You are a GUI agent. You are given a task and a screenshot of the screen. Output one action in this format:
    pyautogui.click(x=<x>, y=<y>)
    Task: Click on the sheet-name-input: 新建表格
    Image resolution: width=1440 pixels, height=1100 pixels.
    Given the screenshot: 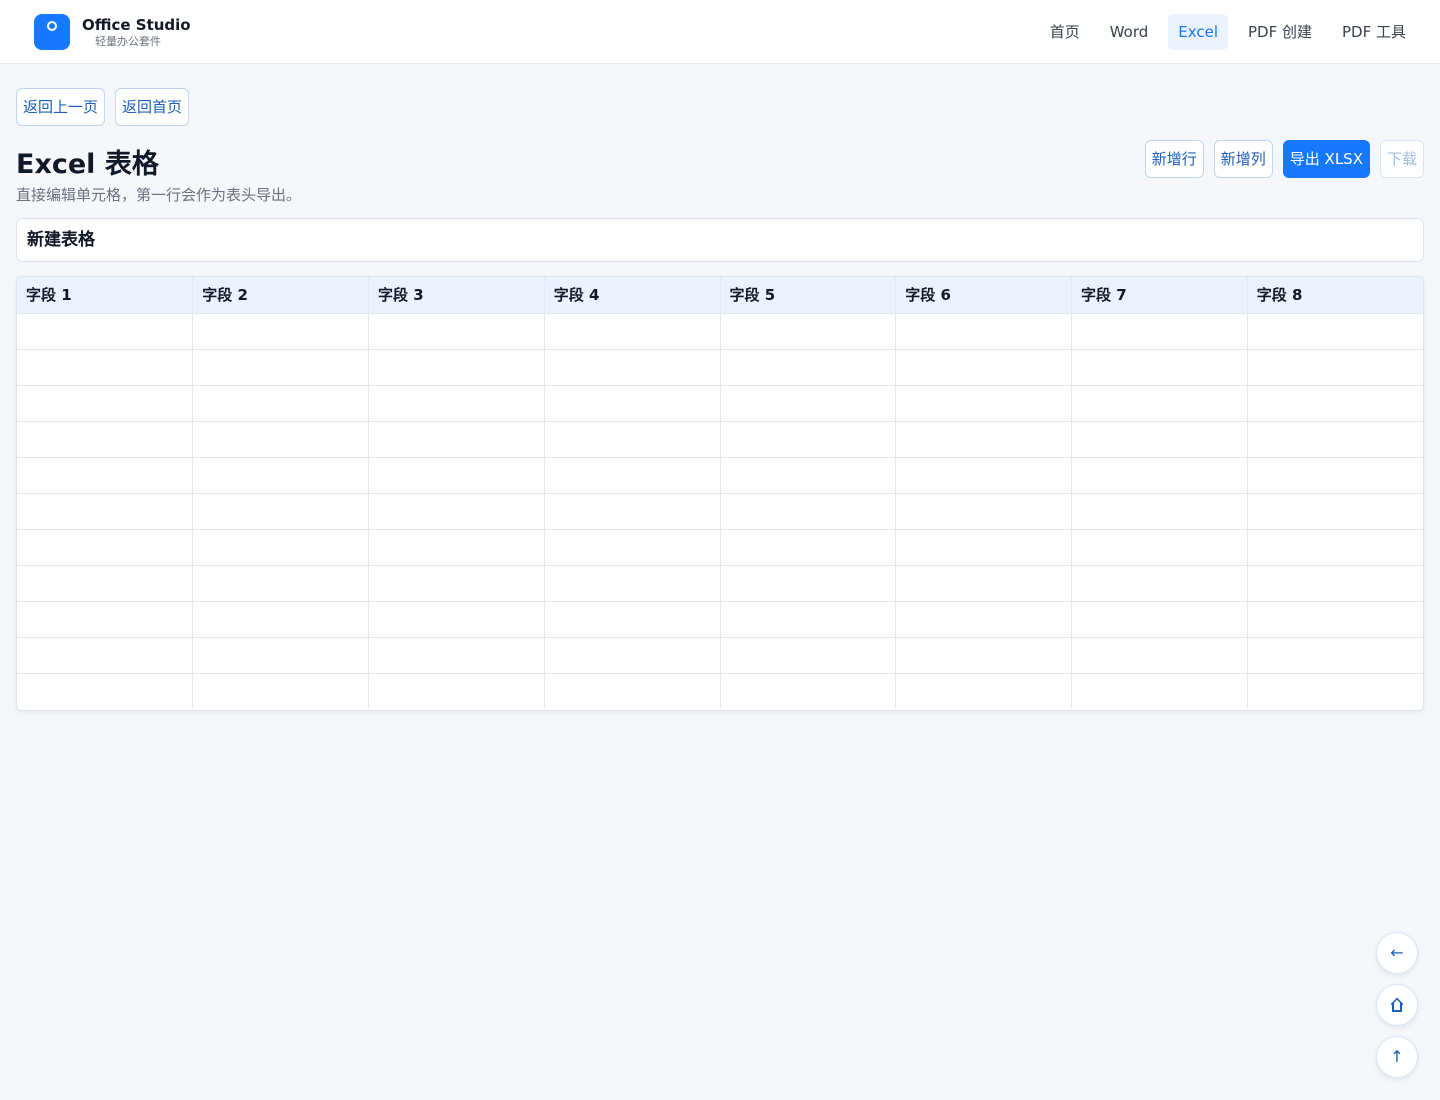 What is the action you would take?
    pyautogui.click(x=720, y=240)
    